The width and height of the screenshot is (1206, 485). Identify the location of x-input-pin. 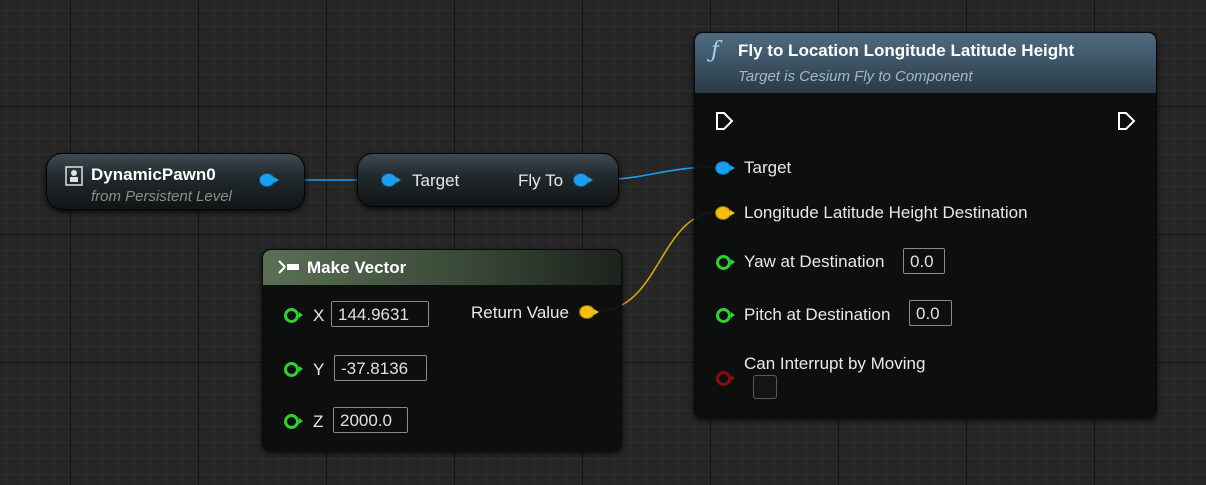
(293, 315).